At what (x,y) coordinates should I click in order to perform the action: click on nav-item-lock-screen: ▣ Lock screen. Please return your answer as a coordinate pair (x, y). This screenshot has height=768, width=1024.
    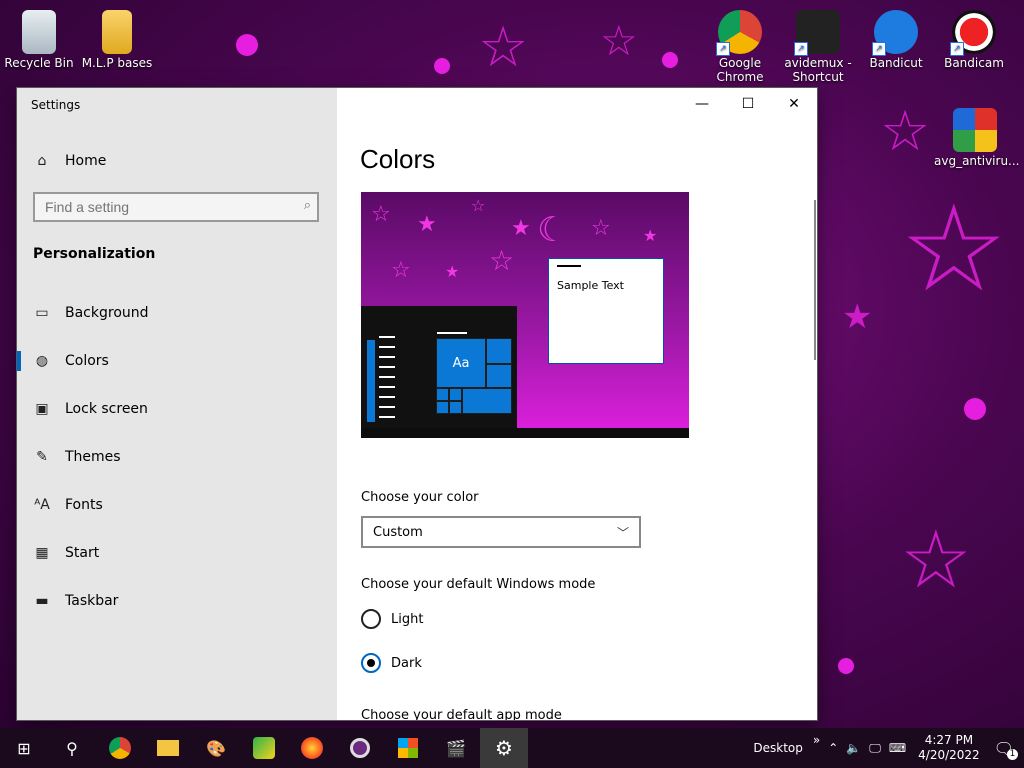
    Looking at the image, I should click on (177, 409).